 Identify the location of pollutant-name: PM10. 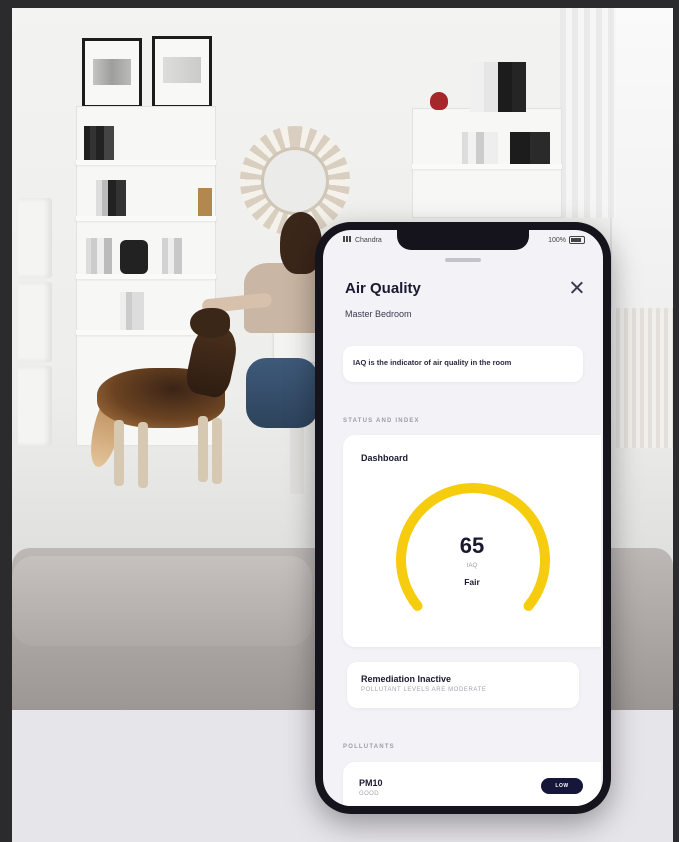
(371, 783).